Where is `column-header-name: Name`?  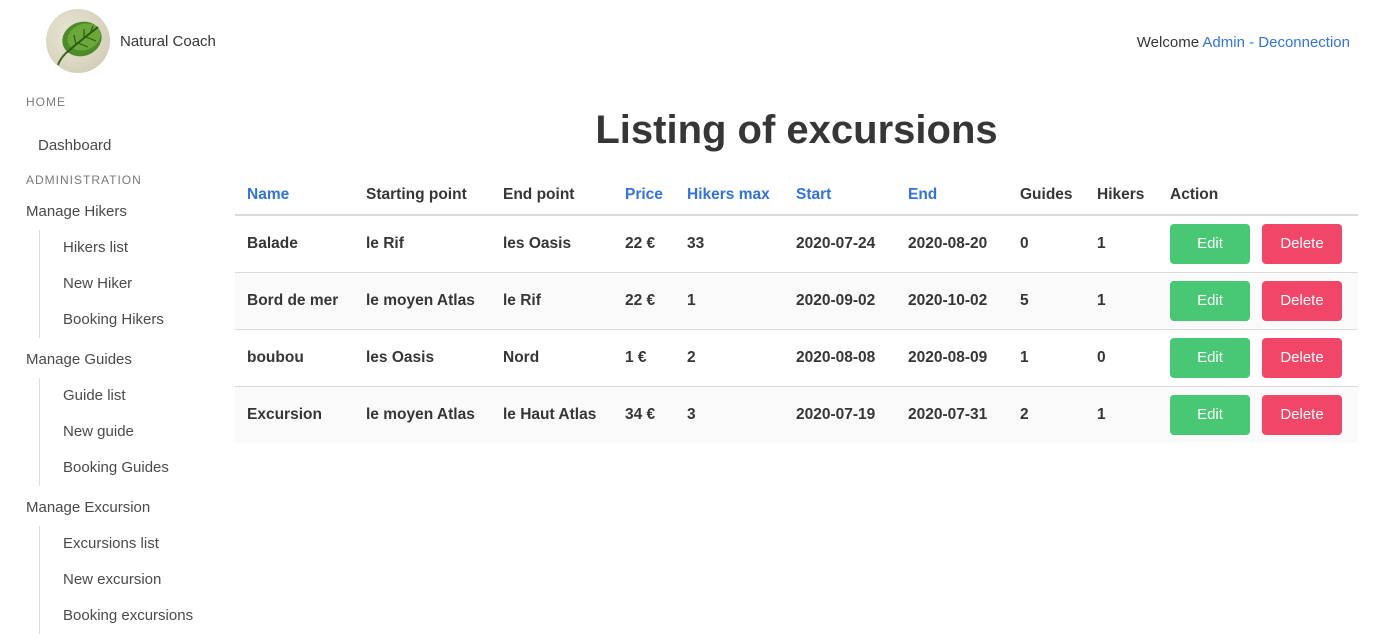
column-header-name: Name is located at coordinates (294, 196).